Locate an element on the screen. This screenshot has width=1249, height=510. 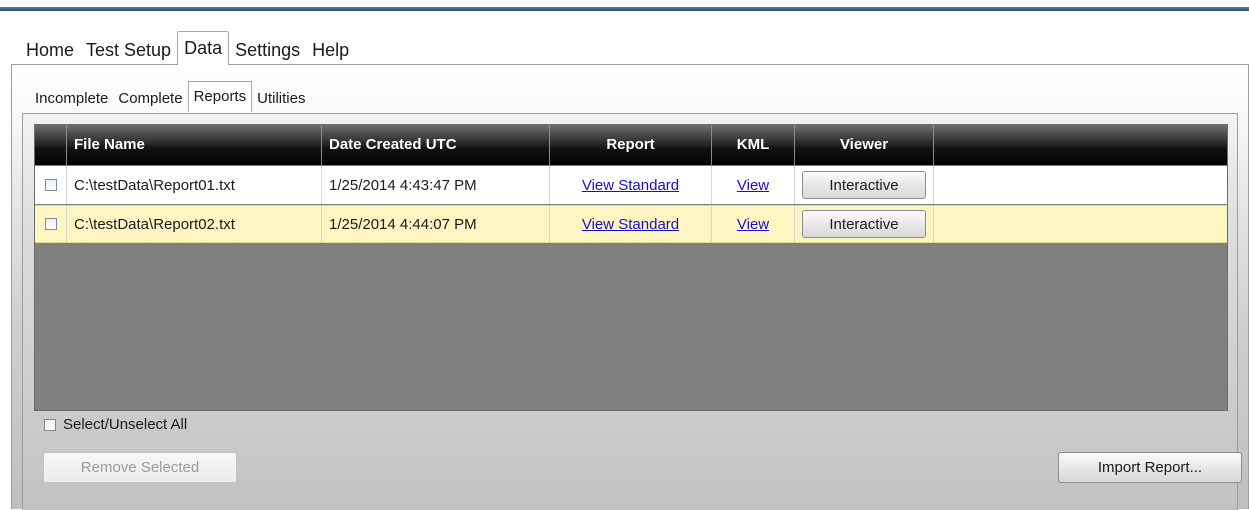
select-all-checkbox is located at coordinates (50, 424).